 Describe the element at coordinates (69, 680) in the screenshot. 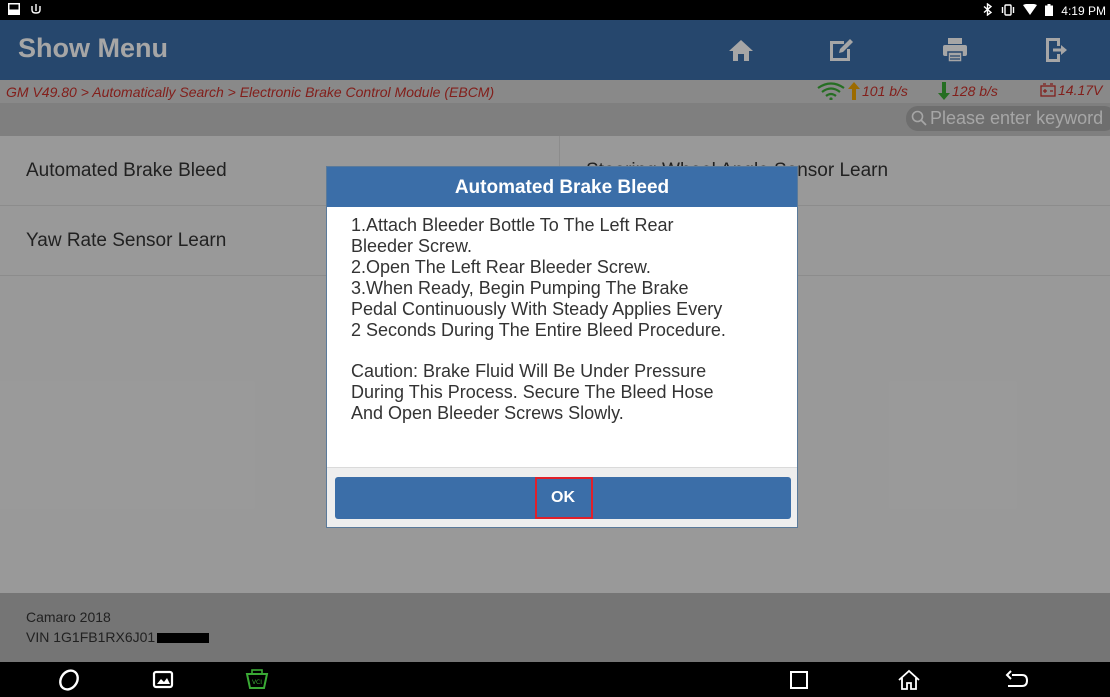

I see `browser-icon` at that location.